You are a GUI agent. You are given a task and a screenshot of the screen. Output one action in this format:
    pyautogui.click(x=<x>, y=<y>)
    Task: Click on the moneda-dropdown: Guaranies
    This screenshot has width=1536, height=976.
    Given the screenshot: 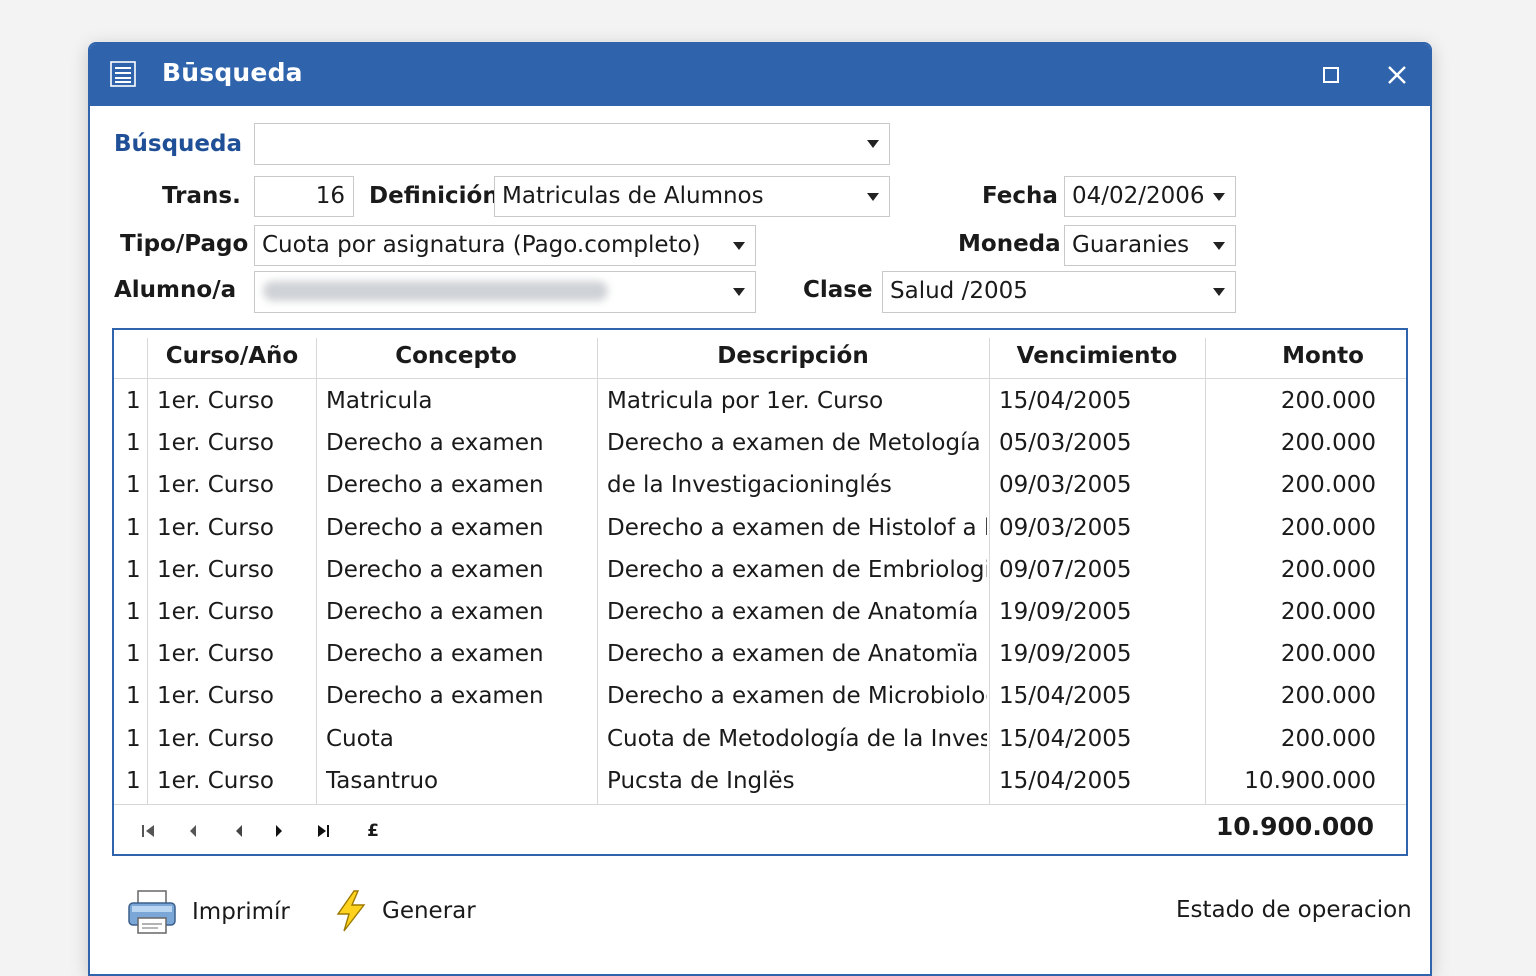 What is the action you would take?
    pyautogui.click(x=1150, y=245)
    